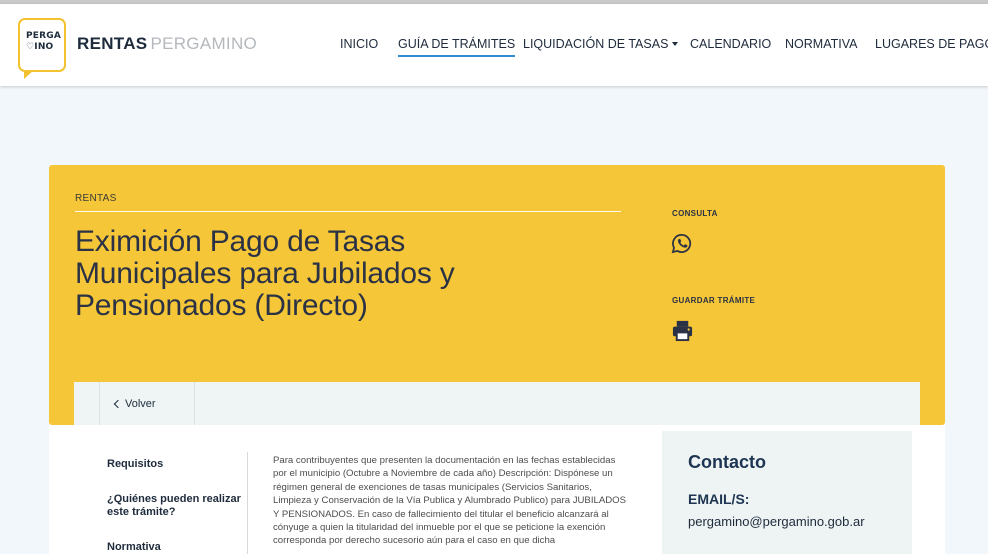  I want to click on consulta-label: CONSULTA, so click(695, 213).